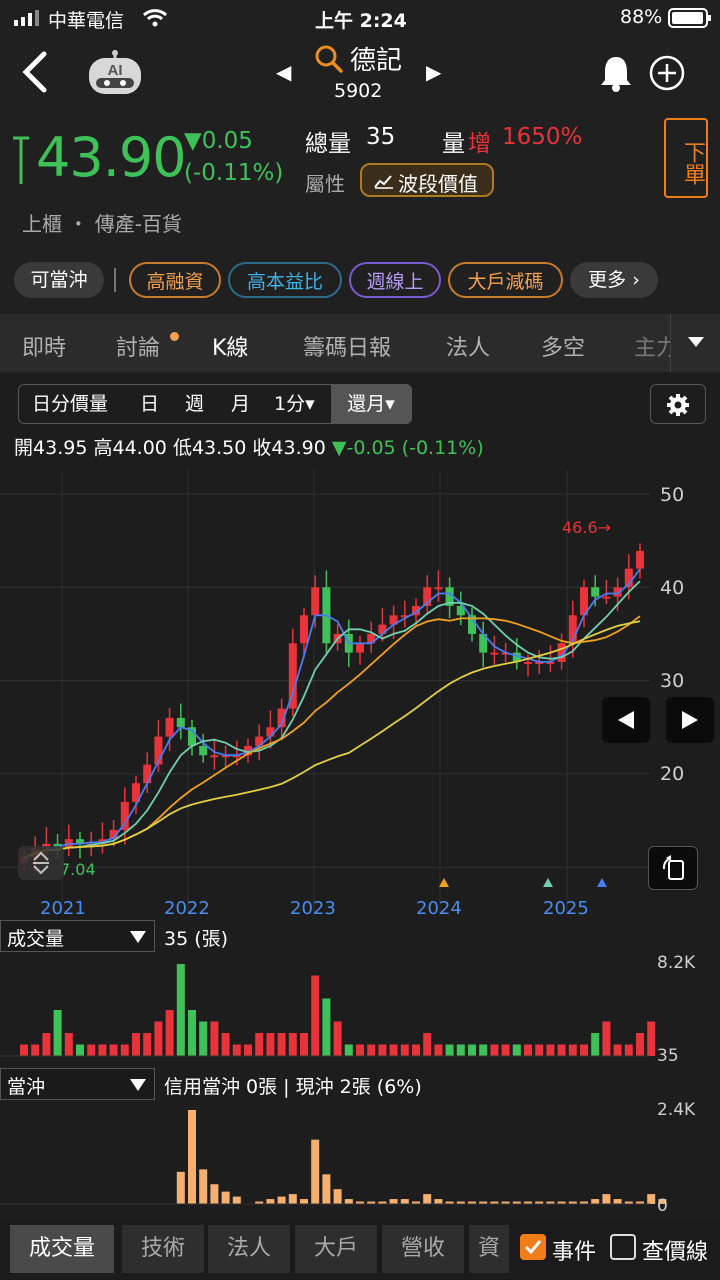  Describe the element at coordinates (423, 1249) in the screenshot. I see `indicator-tab-revenue: 營收` at that location.